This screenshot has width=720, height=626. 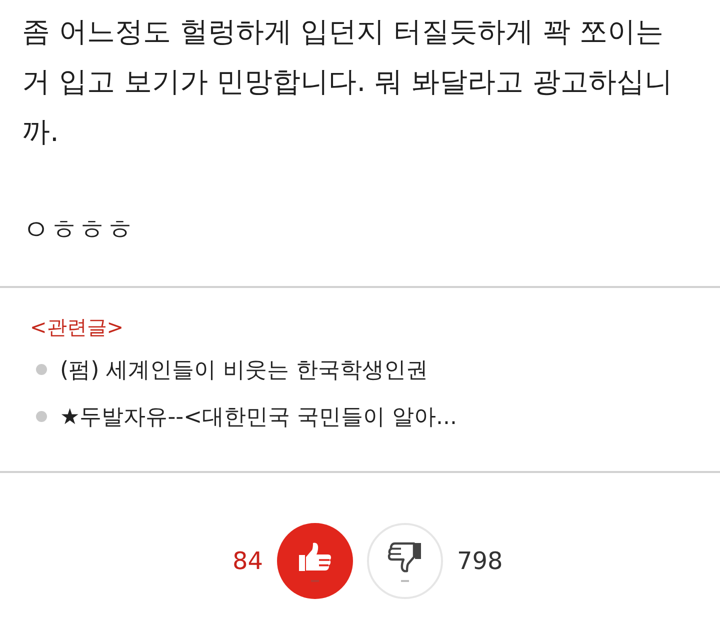 What do you see at coordinates (78, 230) in the screenshot?
I see `reaction-text: ㅇㅎㅎㅎ` at bounding box center [78, 230].